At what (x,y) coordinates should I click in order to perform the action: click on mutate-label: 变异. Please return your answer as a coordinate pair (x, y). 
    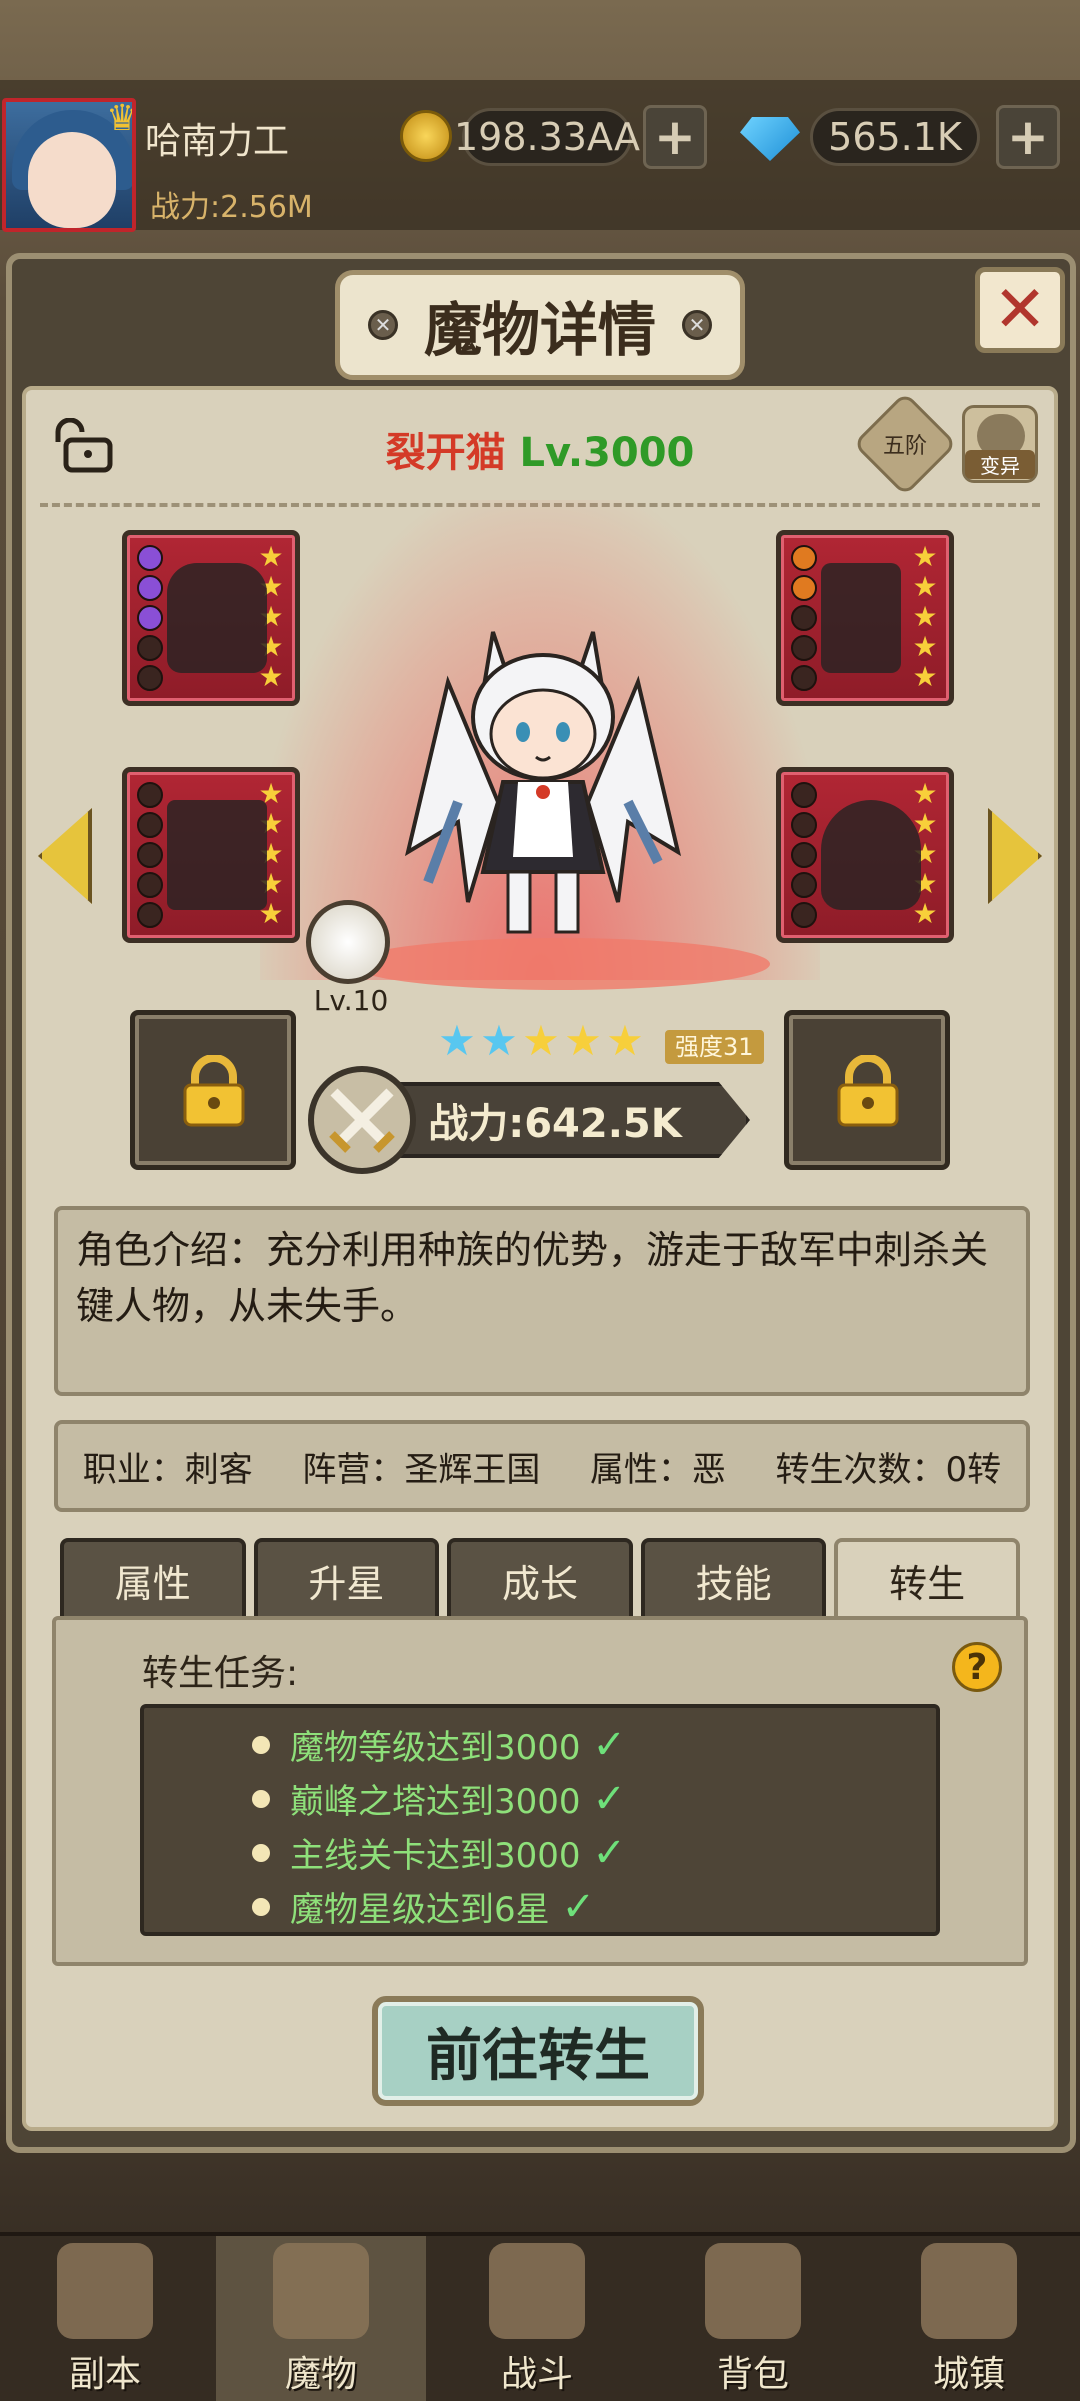
    Looking at the image, I should click on (1000, 464).